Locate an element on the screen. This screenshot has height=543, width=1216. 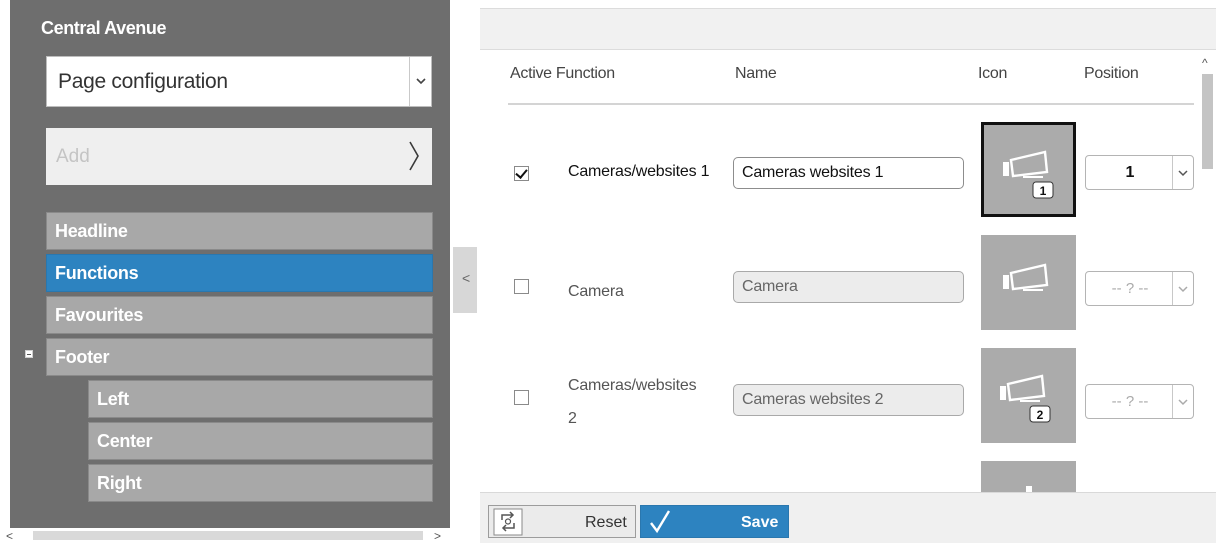
scroll-right-icon: > is located at coordinates (437, 536).